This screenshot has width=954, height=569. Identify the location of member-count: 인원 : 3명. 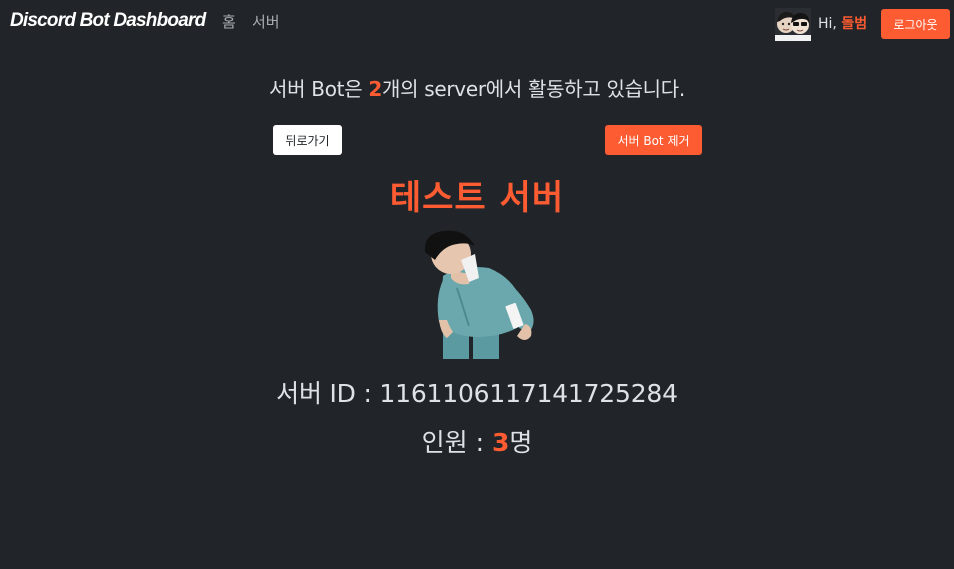
(477, 441).